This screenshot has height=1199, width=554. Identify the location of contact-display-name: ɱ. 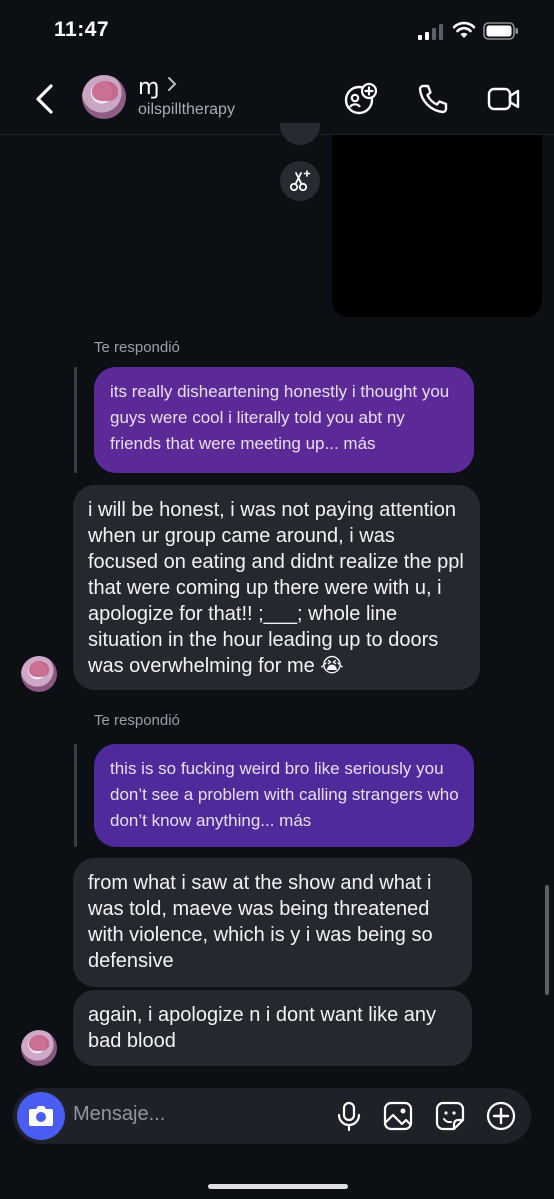
(148, 87).